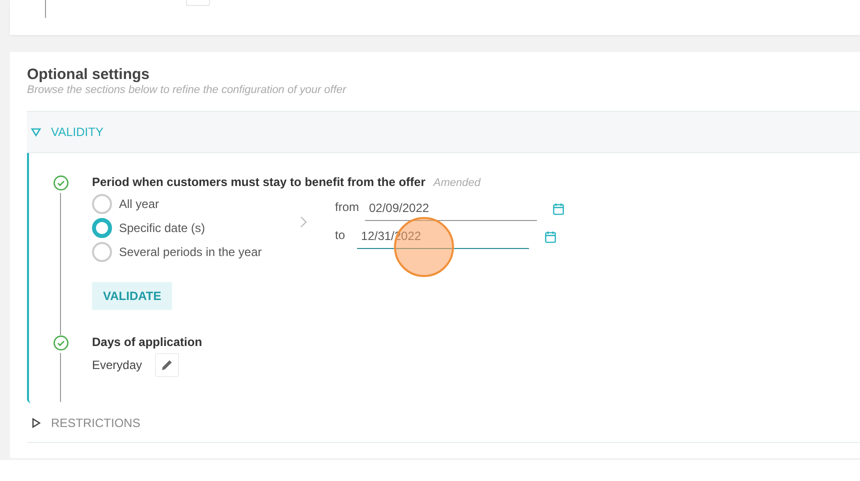 The image size is (860, 481). Describe the element at coordinates (117, 365) in the screenshot. I see `step-value: Everyday` at that location.